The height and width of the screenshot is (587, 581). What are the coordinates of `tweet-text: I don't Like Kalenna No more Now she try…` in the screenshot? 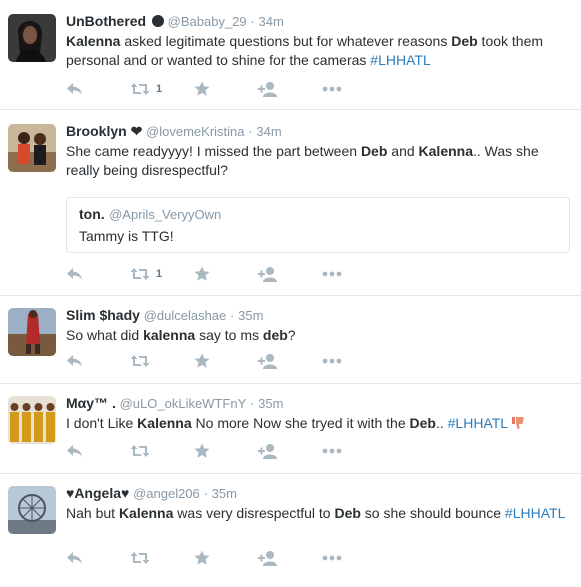 It's located at (319, 423).